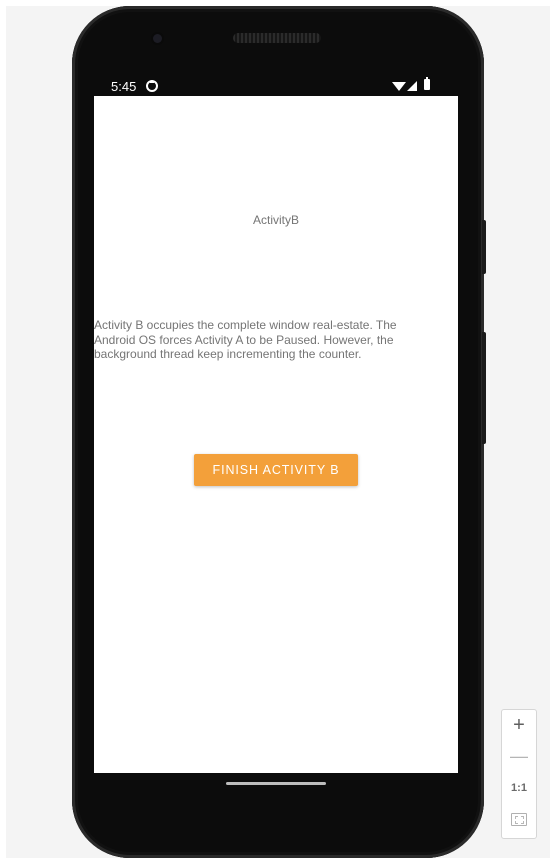  I want to click on status-time: 5:45, so click(124, 86).